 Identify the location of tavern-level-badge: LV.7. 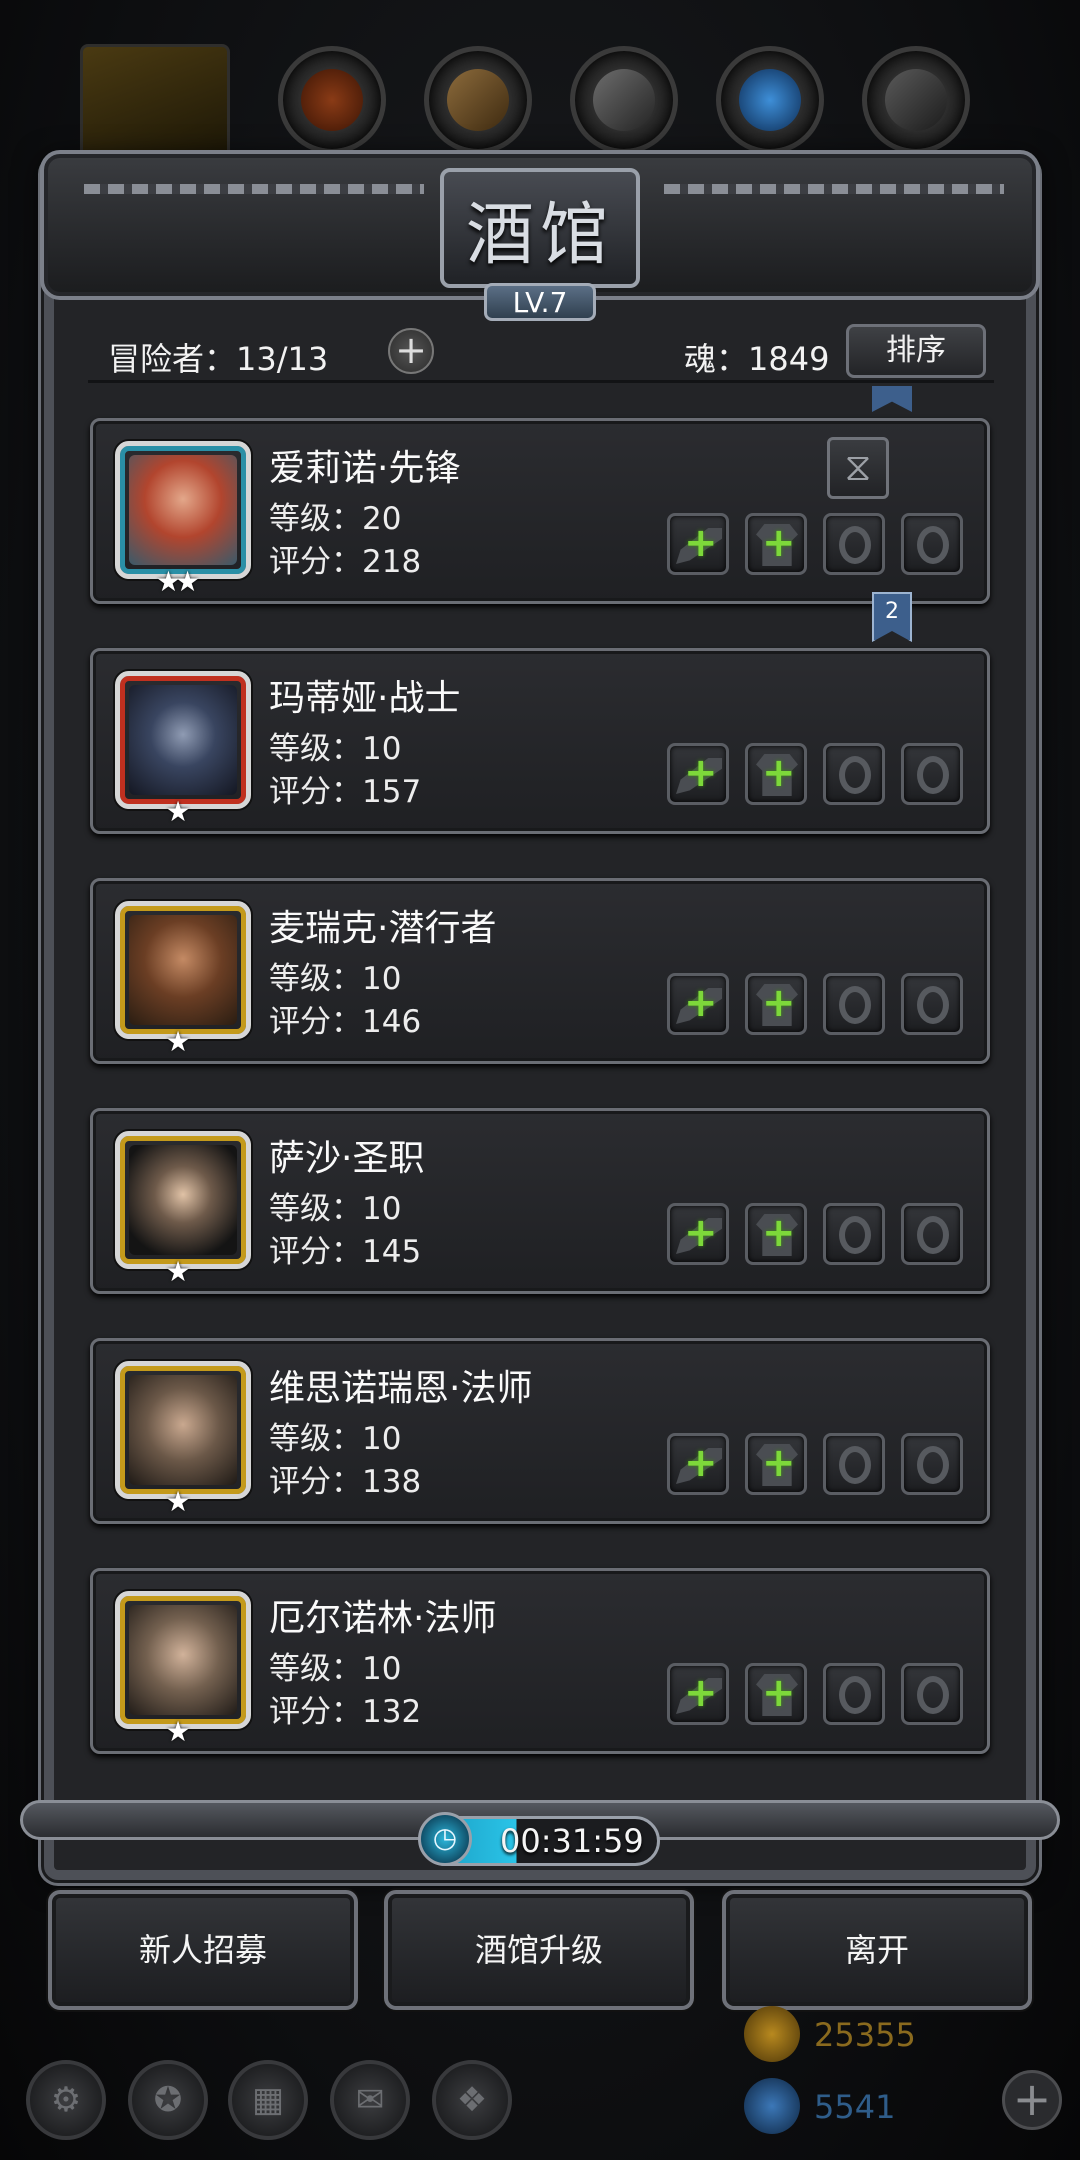
(540, 302).